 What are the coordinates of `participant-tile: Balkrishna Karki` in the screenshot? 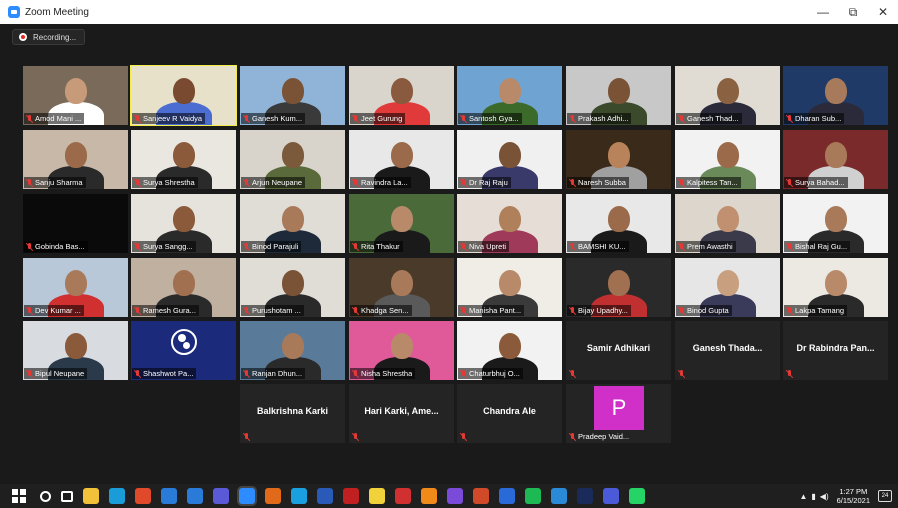 It's located at (292, 413).